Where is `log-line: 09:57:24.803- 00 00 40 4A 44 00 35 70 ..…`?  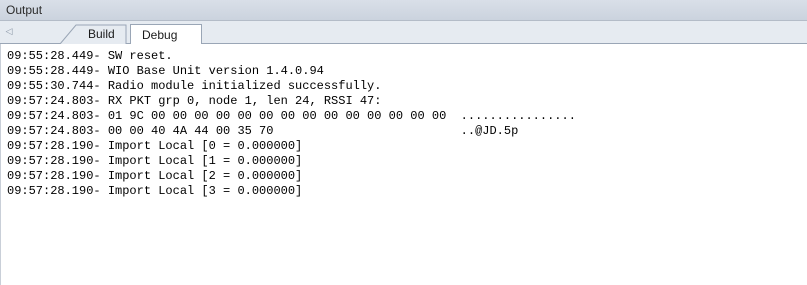
log-line: 09:57:24.803- 00 00 40 4A 44 00 35 70 ..… is located at coordinates (263, 131).